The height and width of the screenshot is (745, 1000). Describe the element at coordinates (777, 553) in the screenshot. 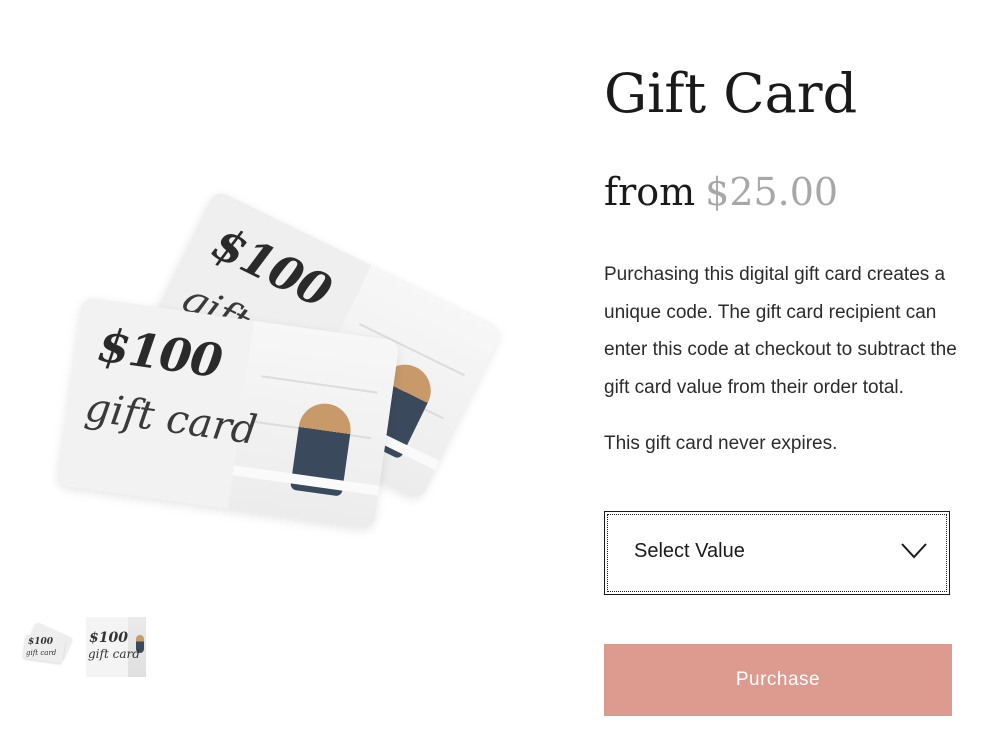

I see `value-select: Select Value` at that location.